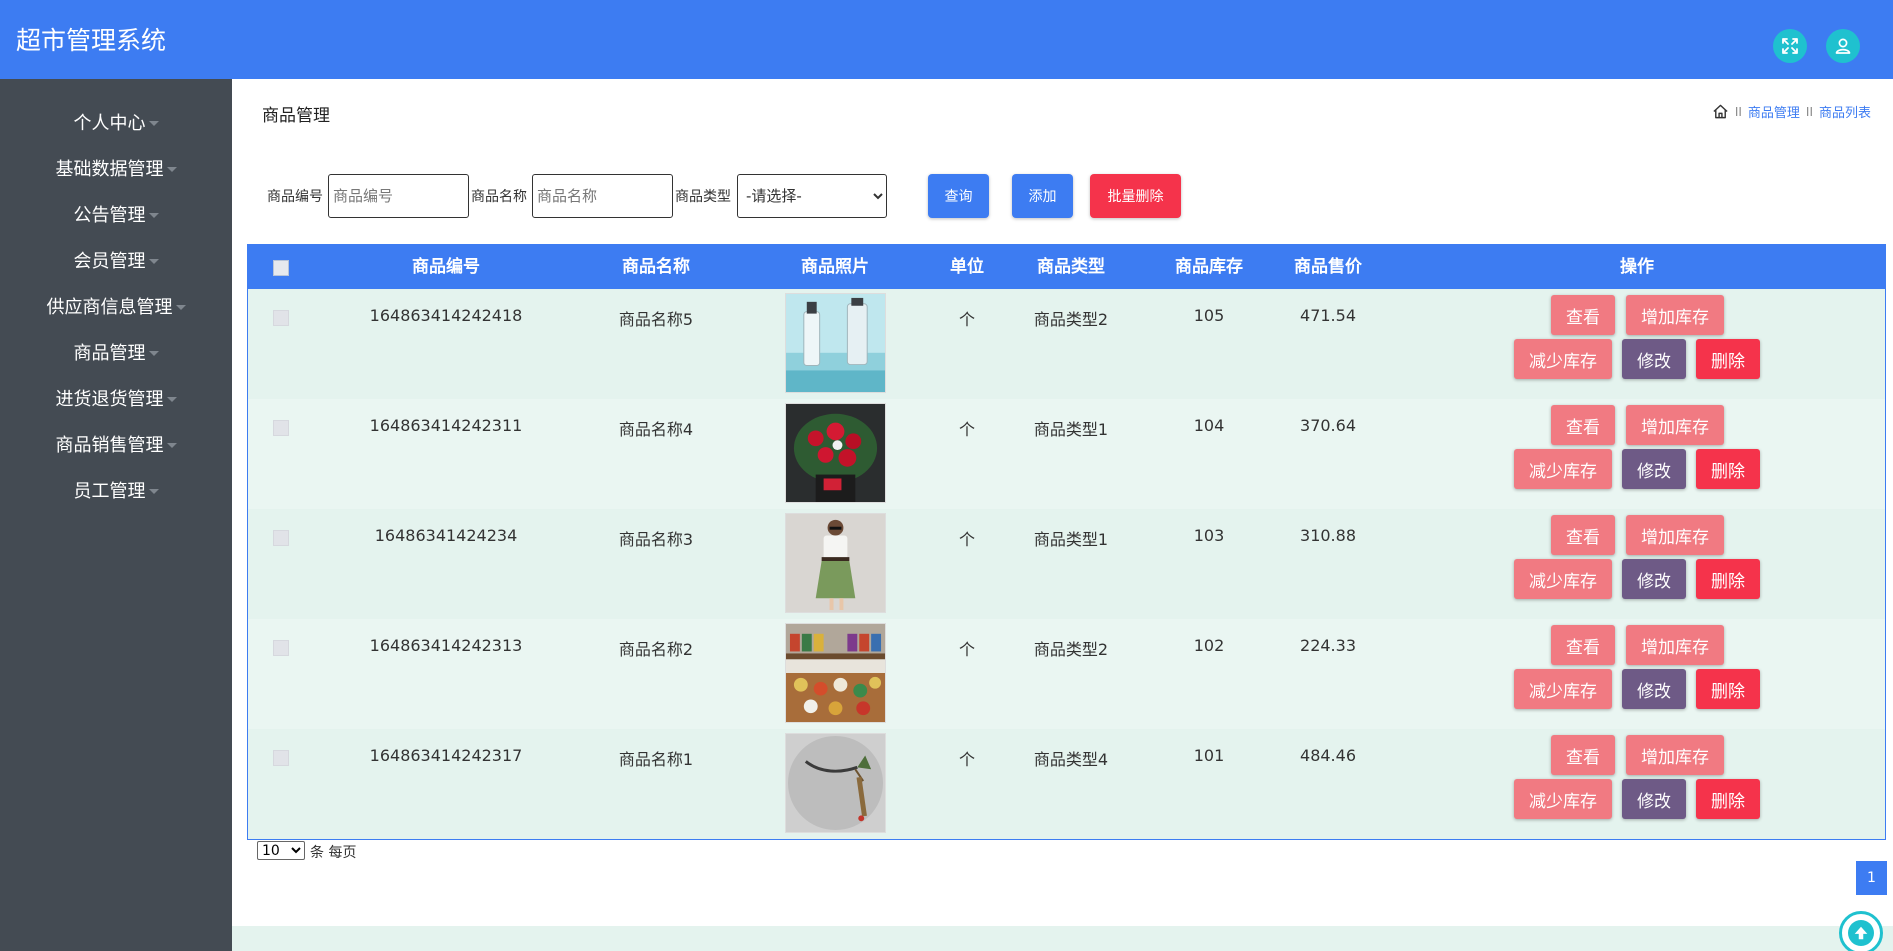  Describe the element at coordinates (116, 444) in the screenshot. I see `sidebar-item-sales: 商品销售管理` at that location.